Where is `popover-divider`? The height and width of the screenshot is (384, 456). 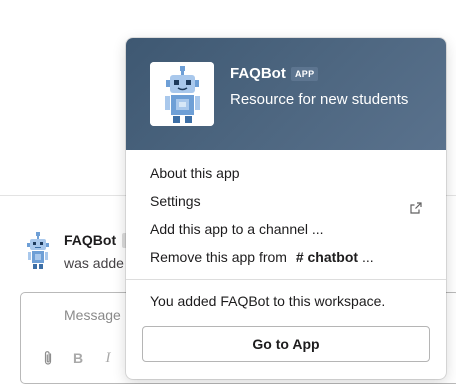
popover-divider is located at coordinates (286, 279).